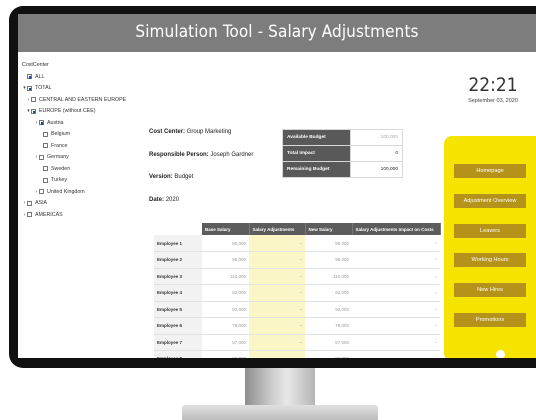 Image resolution: width=536 pixels, height=420 pixels. What do you see at coordinates (232, 154) in the screenshot?
I see `responsible-value: Joseph Gardner` at bounding box center [232, 154].